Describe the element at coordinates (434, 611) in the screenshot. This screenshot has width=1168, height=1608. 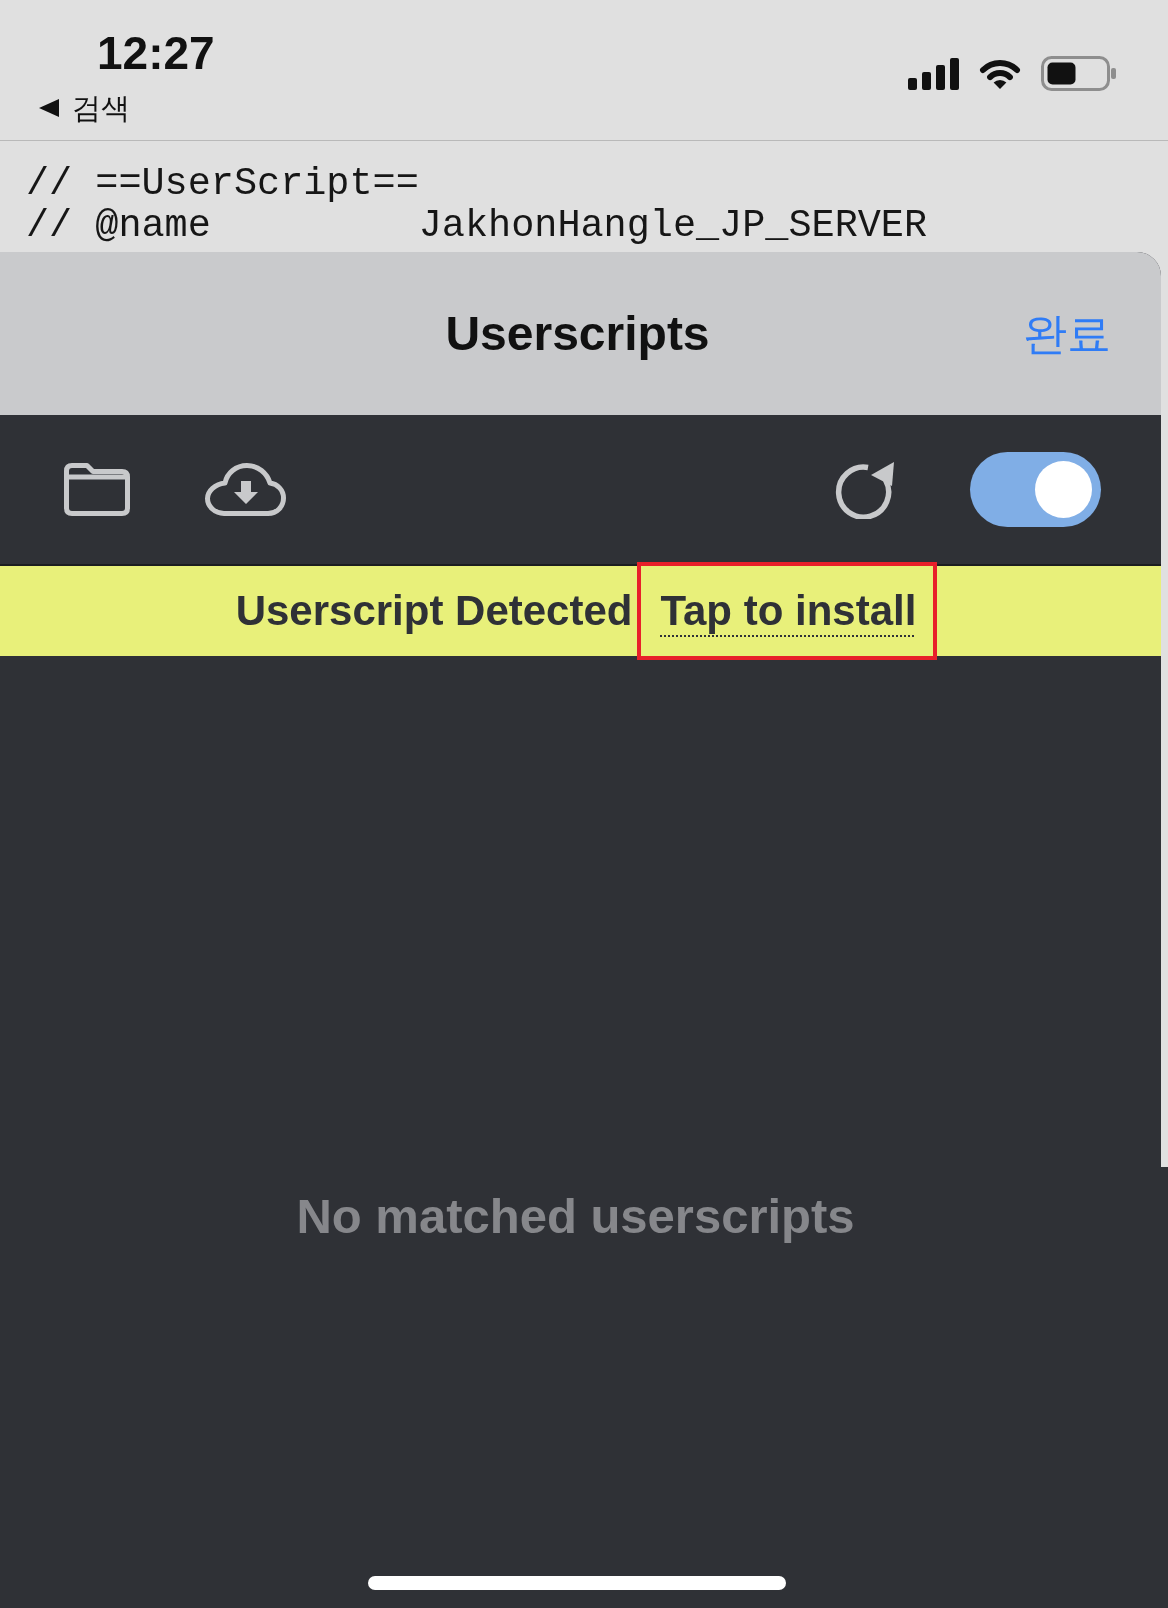
I see `banner-message: Userscript Detected` at that location.